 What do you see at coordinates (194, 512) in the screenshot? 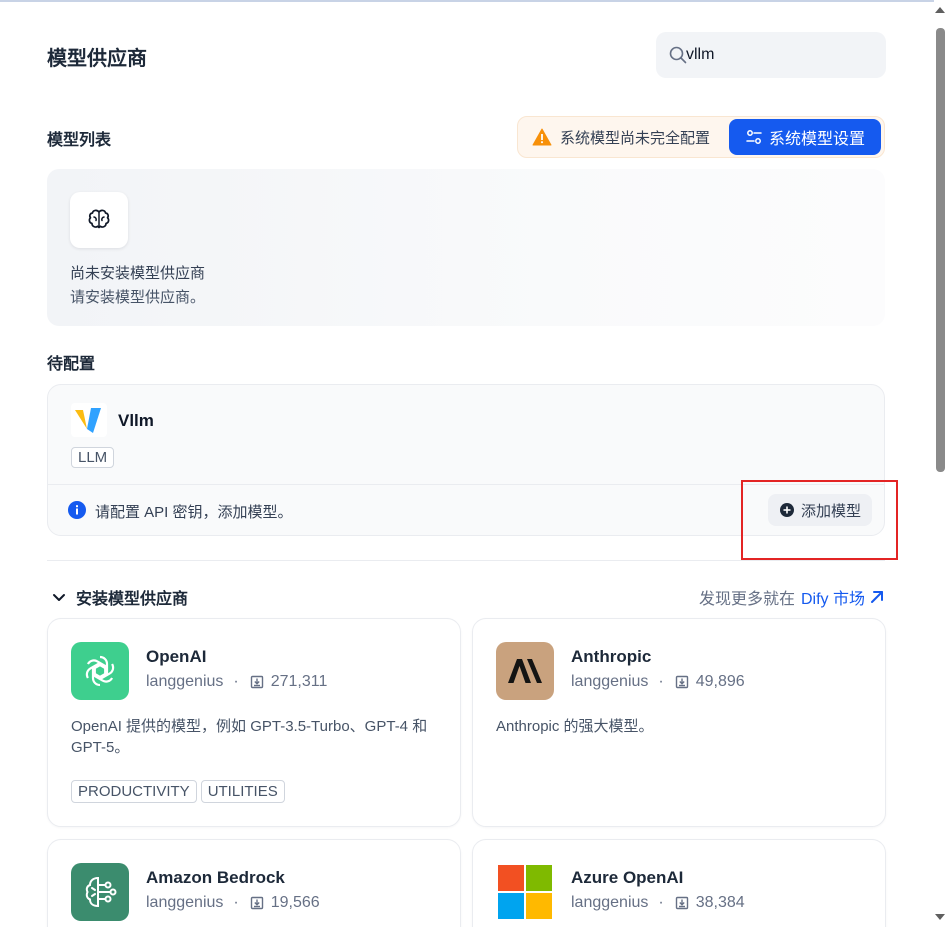
I see `api-key-info-text: 请配置 API 密钥，添加模型。` at bounding box center [194, 512].